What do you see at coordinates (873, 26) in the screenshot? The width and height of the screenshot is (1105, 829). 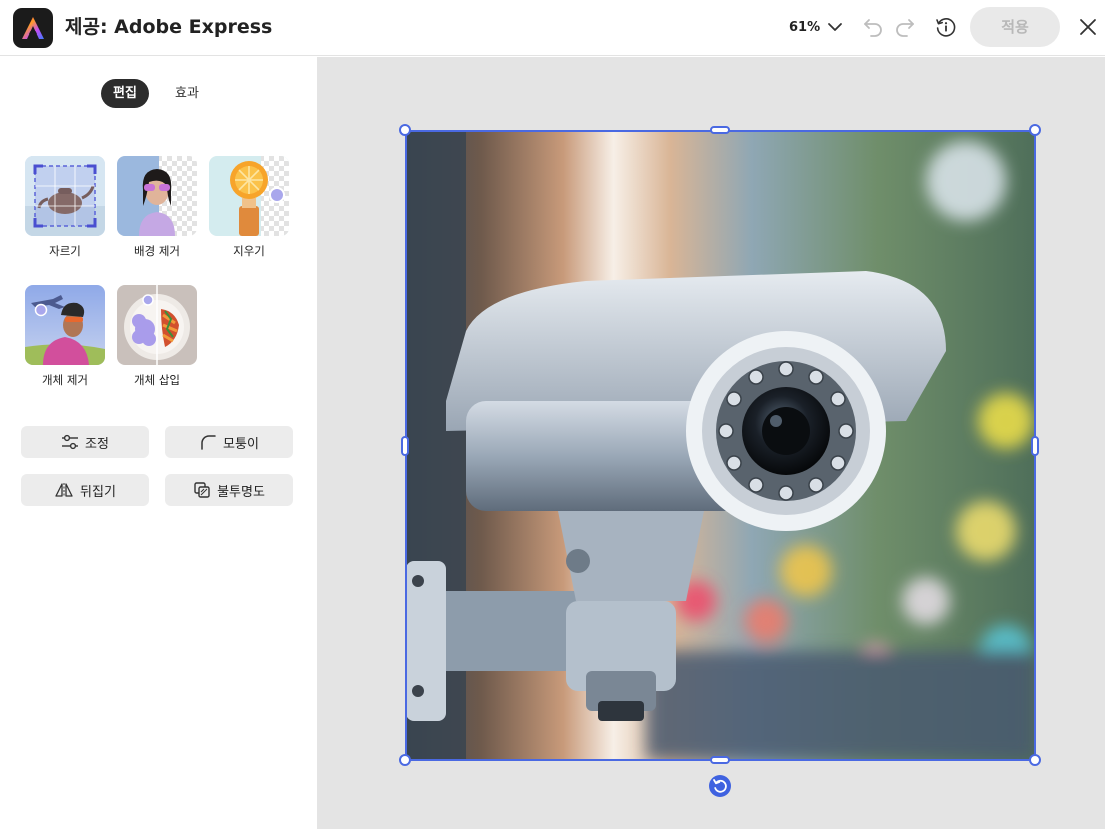 I see `undo-icon` at bounding box center [873, 26].